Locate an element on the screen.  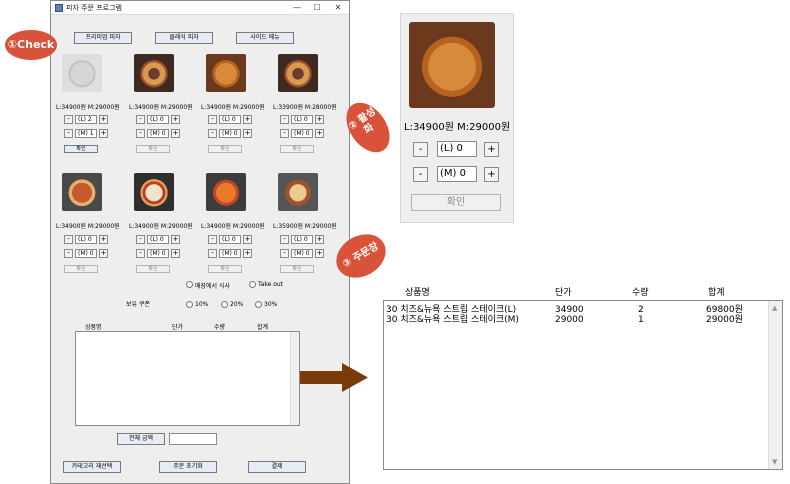
total-amount-button: 전체 금액 is located at coordinates (141, 439).